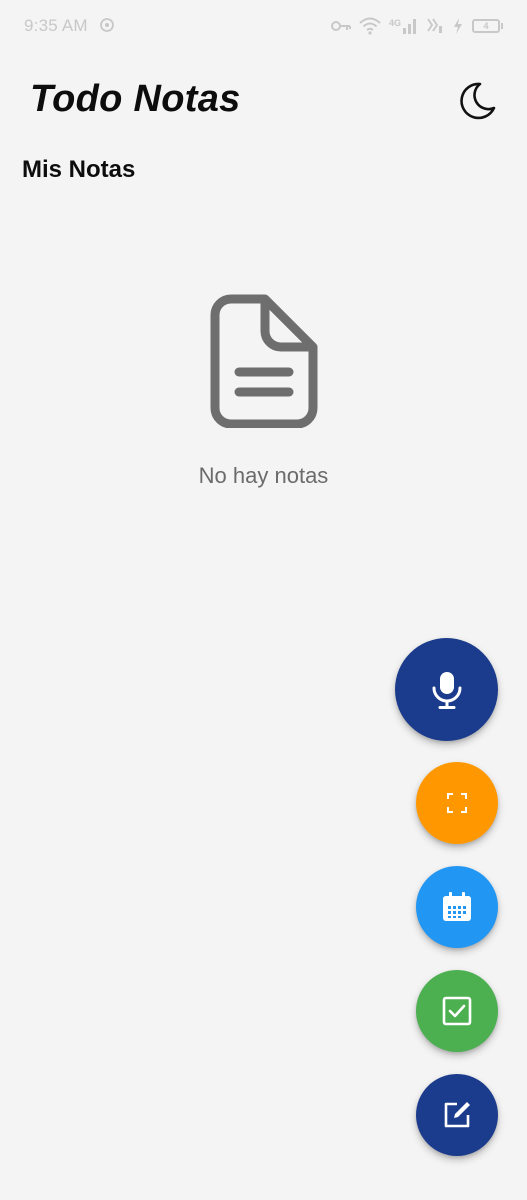  I want to click on status-bar: 9:35 AM 4G 4, so click(263, 27).